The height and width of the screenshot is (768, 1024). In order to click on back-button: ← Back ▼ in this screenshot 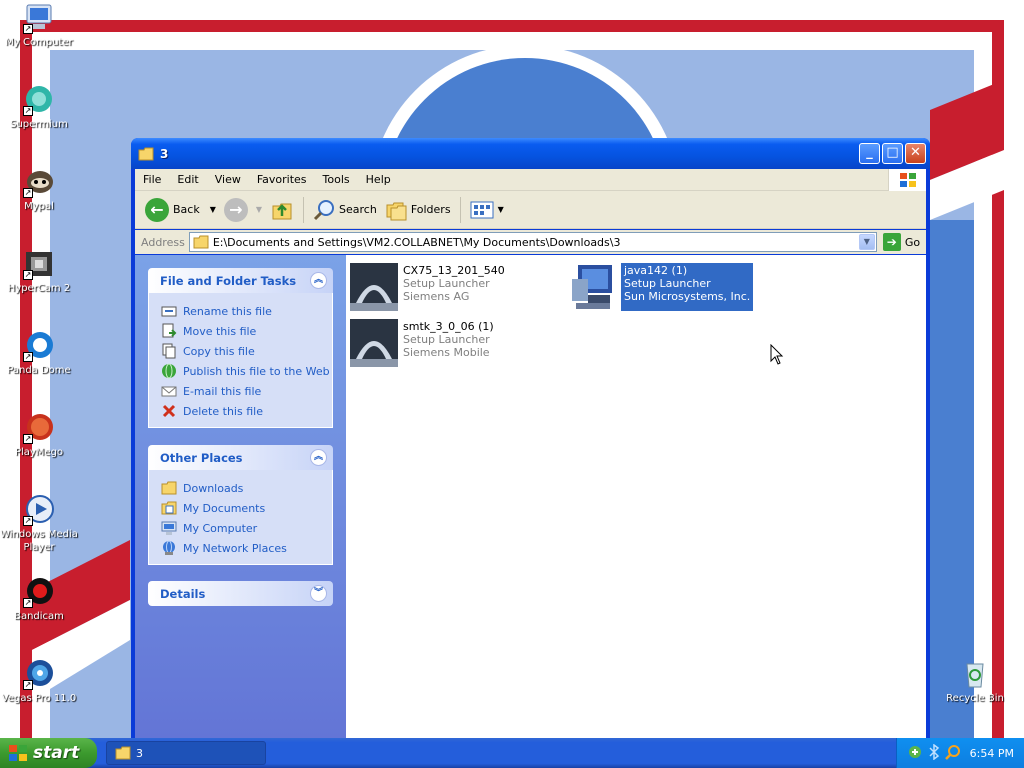, I will do `click(180, 210)`.